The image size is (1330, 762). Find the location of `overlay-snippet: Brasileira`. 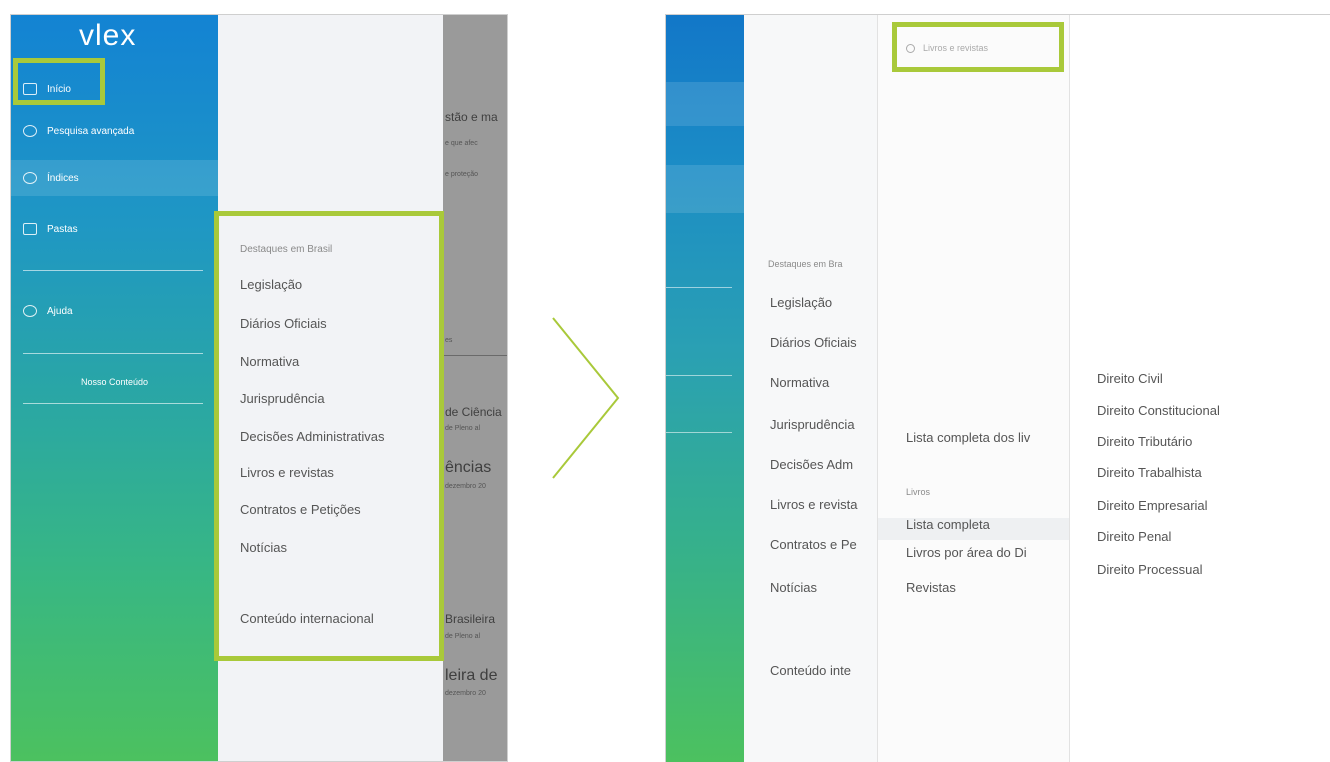

overlay-snippet: Brasileira is located at coordinates (470, 619).